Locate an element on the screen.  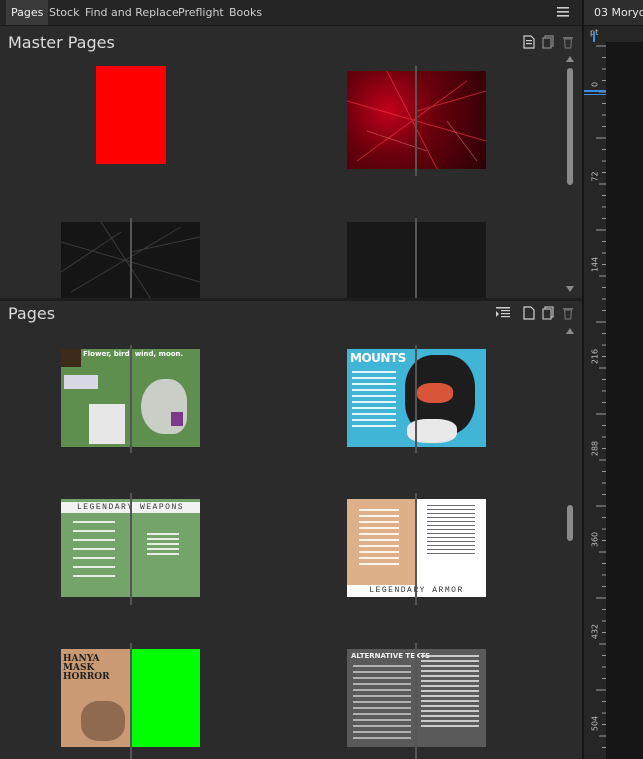
ruler-ticks is located at coordinates (601, 396).